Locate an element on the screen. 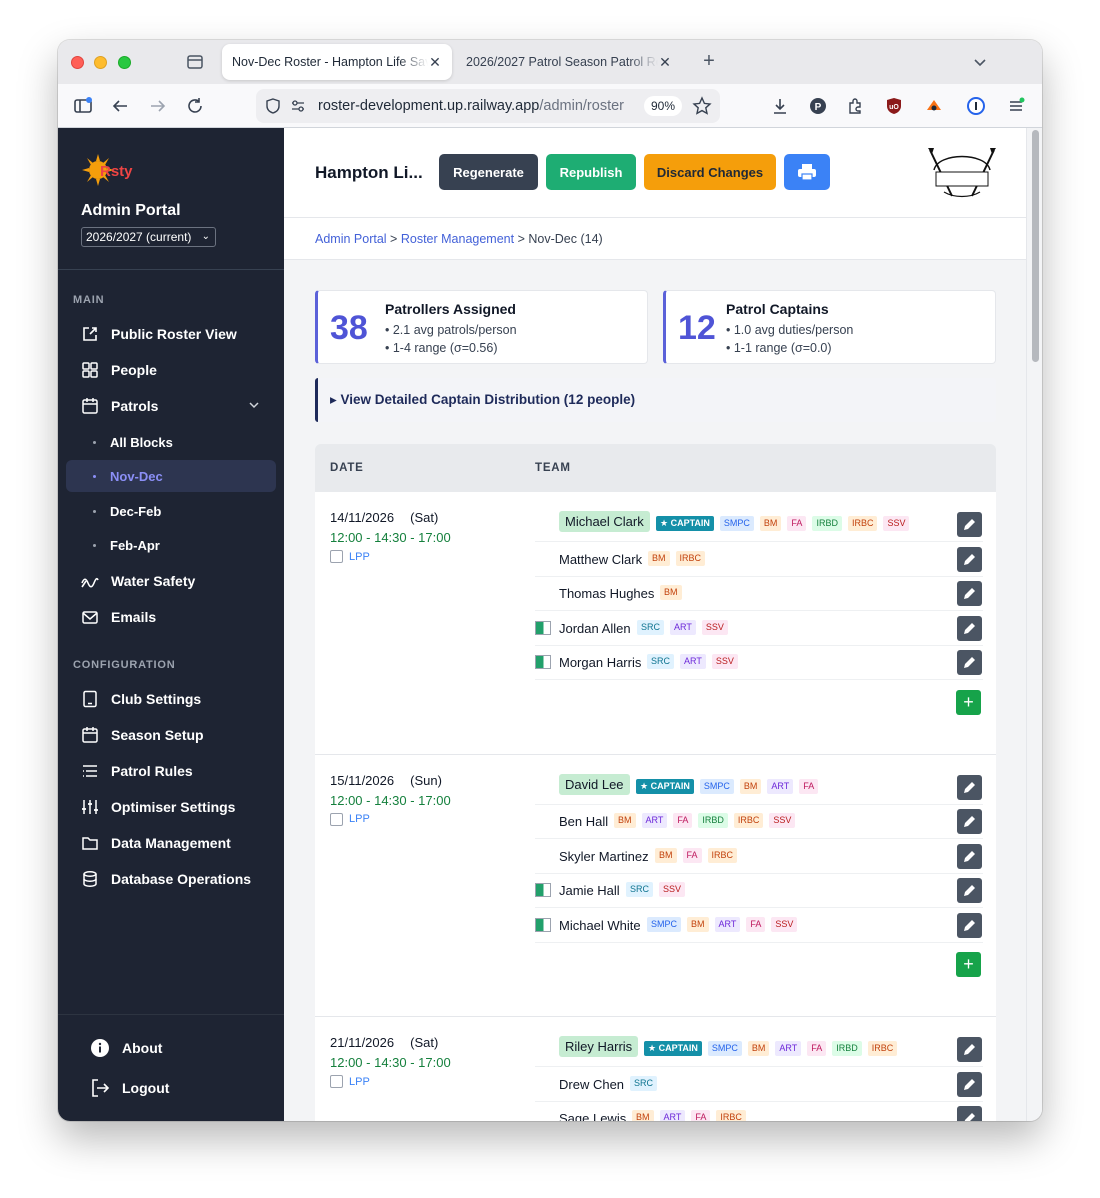  regenerate-button: Regenerate is located at coordinates (488, 172).